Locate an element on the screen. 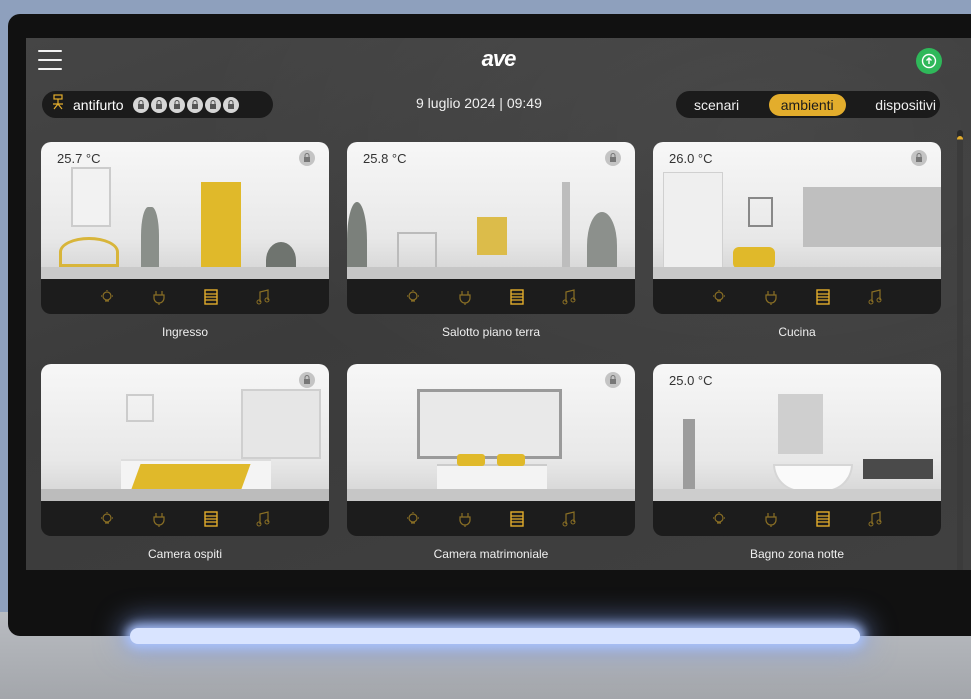  room-name: Cucina is located at coordinates (797, 332).